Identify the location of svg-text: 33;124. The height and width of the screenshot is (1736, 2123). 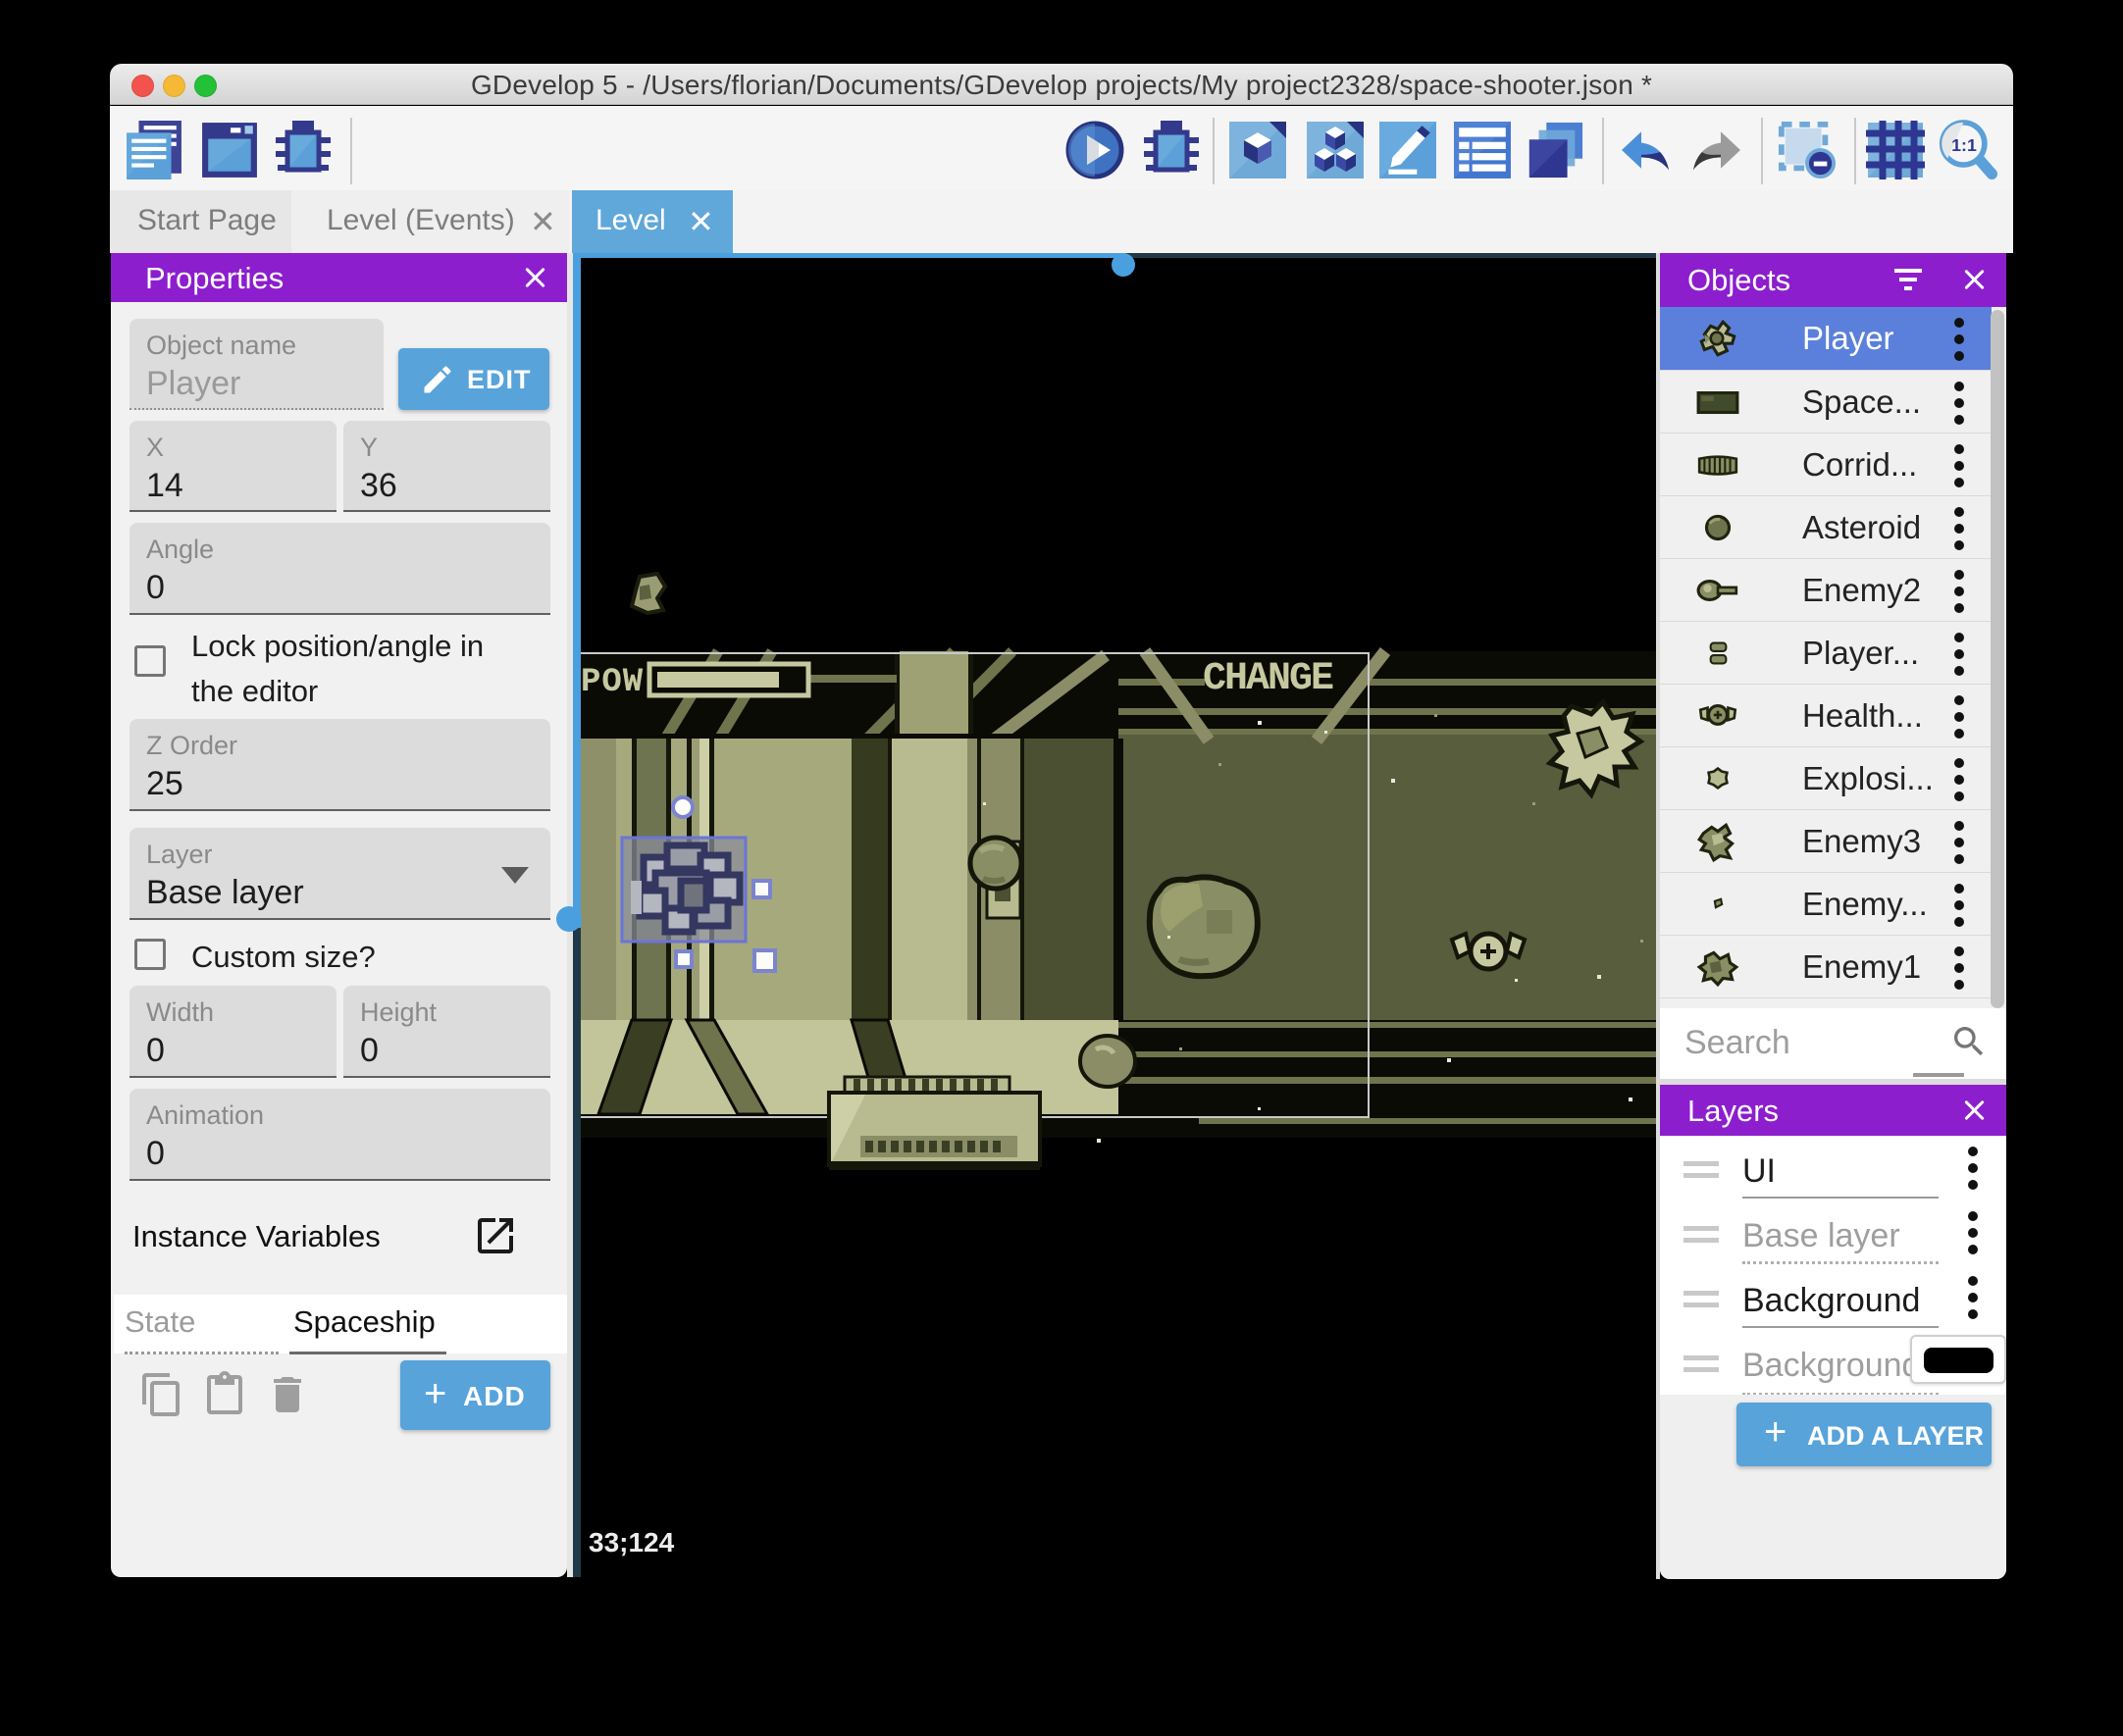
(632, 1542).